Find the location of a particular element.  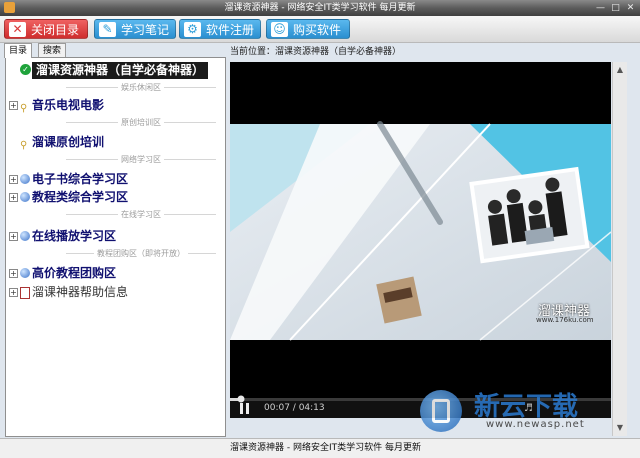

tab-search: 搜索 is located at coordinates (52, 50).